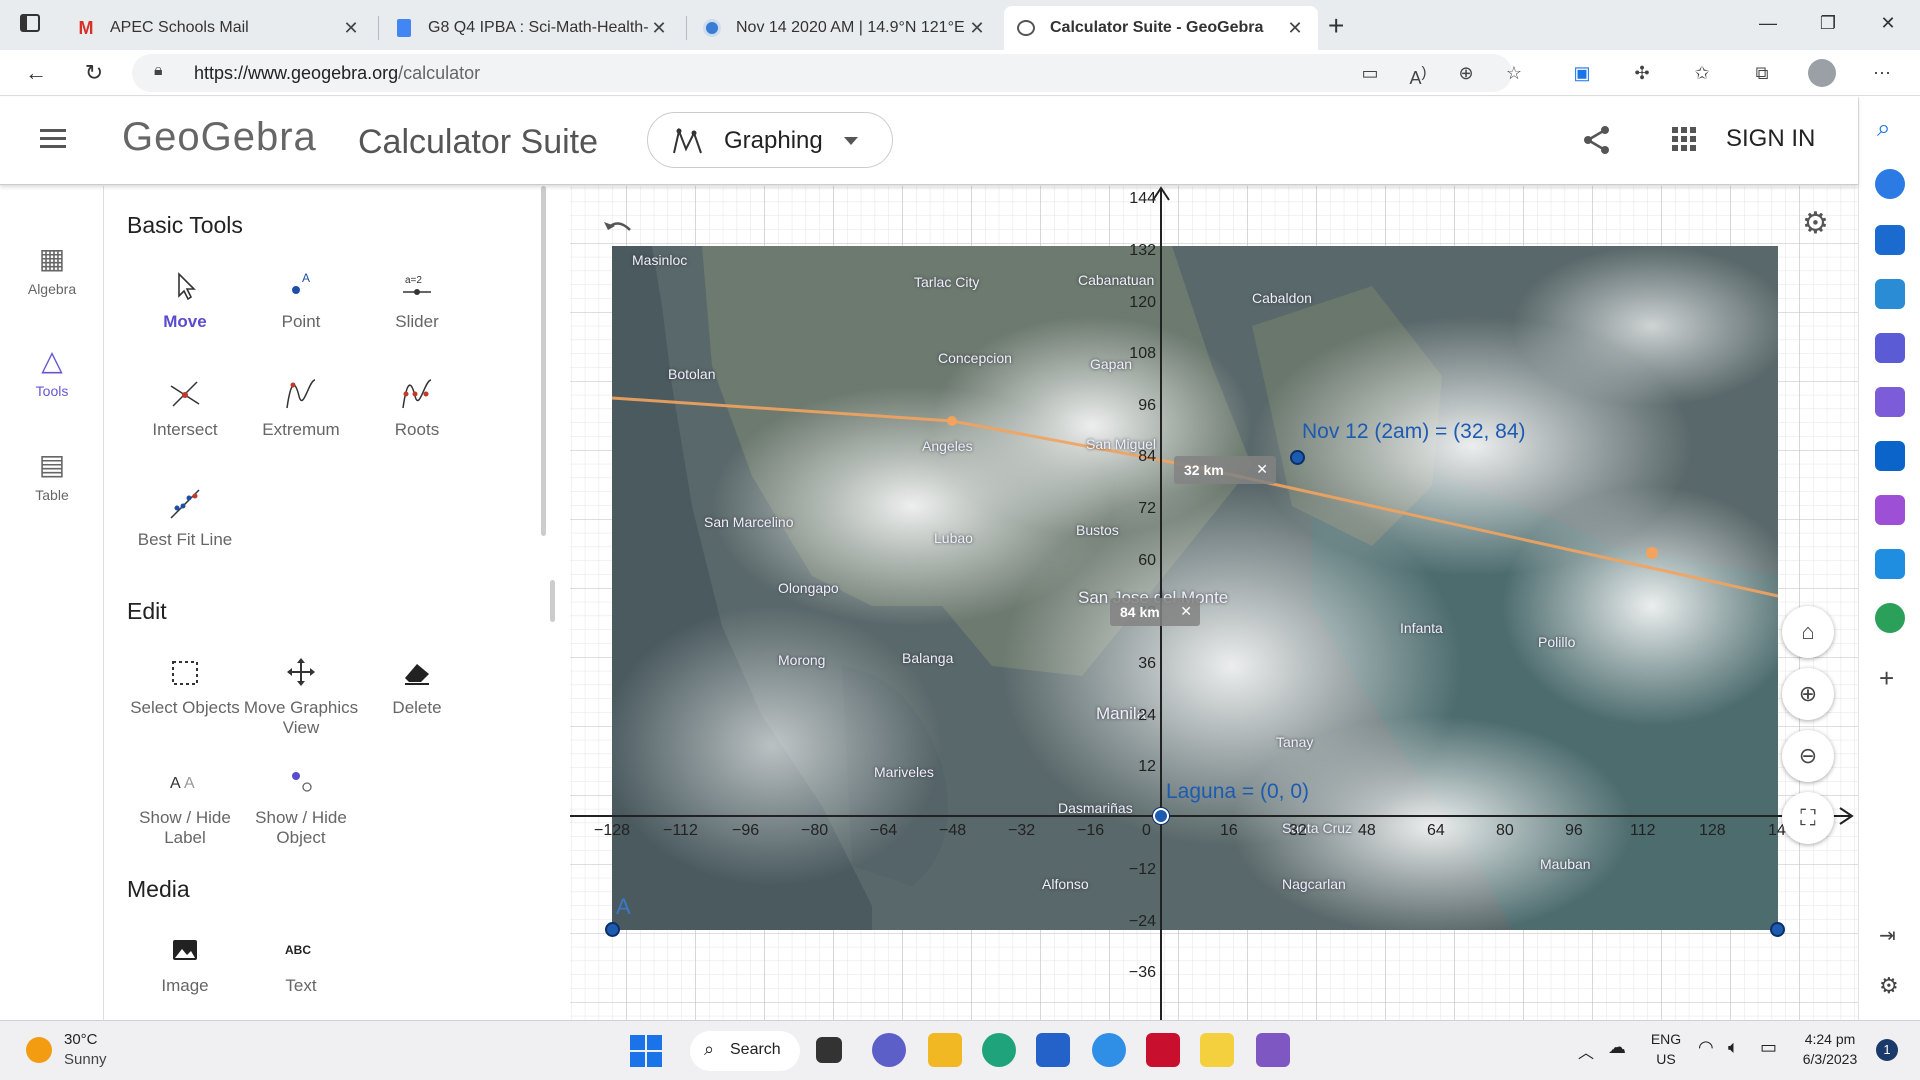 This screenshot has width=1920, height=1080. Describe the element at coordinates (1053, 1050) in the screenshot. I see `store-icon` at that location.